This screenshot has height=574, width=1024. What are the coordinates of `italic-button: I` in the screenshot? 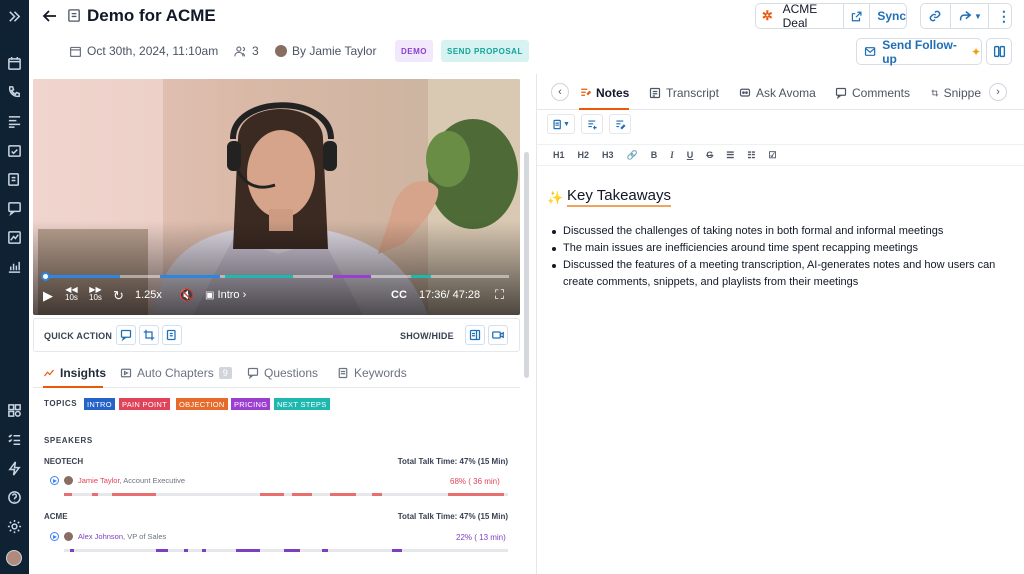 It's located at (672, 155).